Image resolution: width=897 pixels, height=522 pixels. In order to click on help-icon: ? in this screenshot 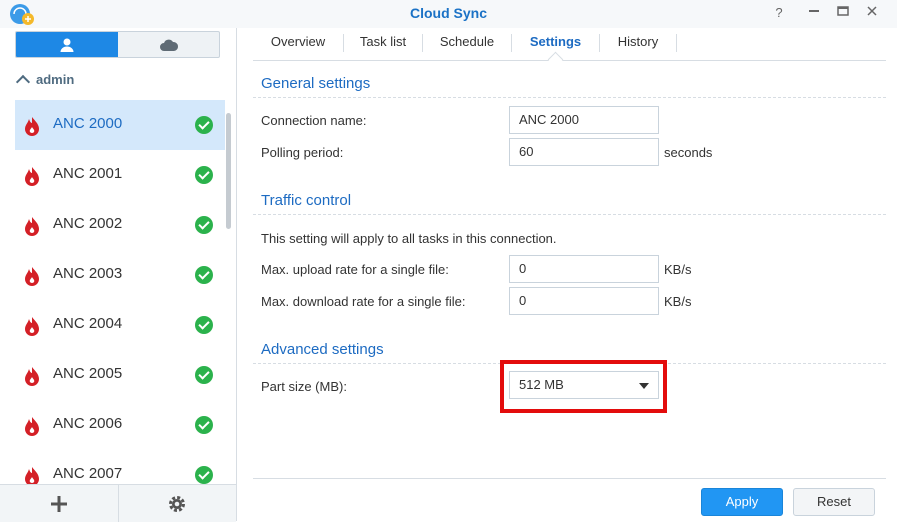, I will do `click(779, 13)`.